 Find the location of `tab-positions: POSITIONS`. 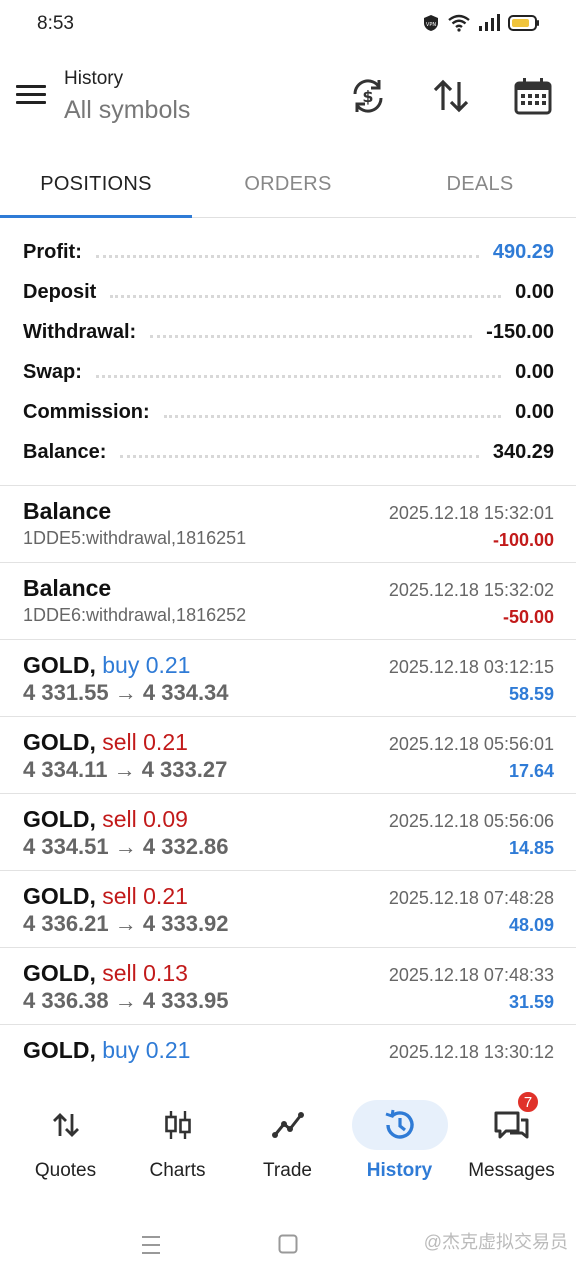

tab-positions: POSITIONS is located at coordinates (96, 184).